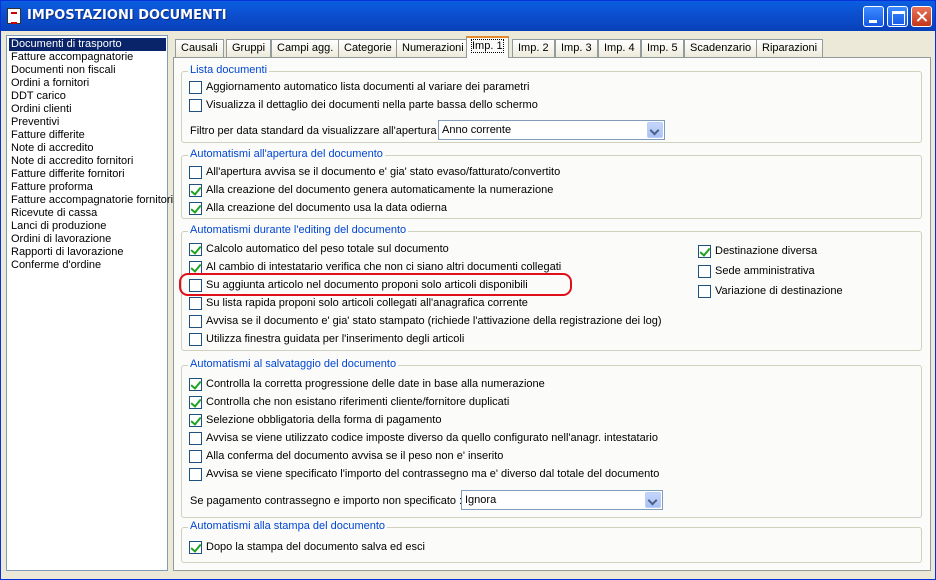  What do you see at coordinates (88, 226) in the screenshot?
I see `doc-type-item: Lanci di produzione` at bounding box center [88, 226].